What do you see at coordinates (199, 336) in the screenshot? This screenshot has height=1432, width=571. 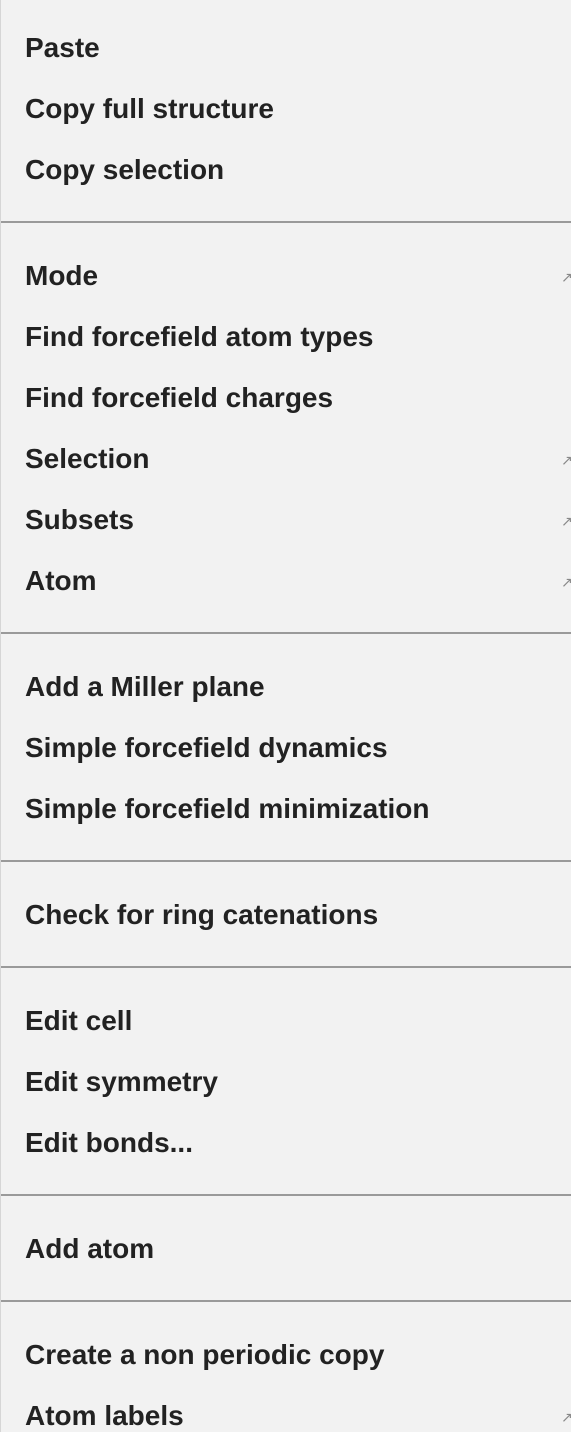 I see `menu-item-label: Find forcefield atom types` at bounding box center [199, 336].